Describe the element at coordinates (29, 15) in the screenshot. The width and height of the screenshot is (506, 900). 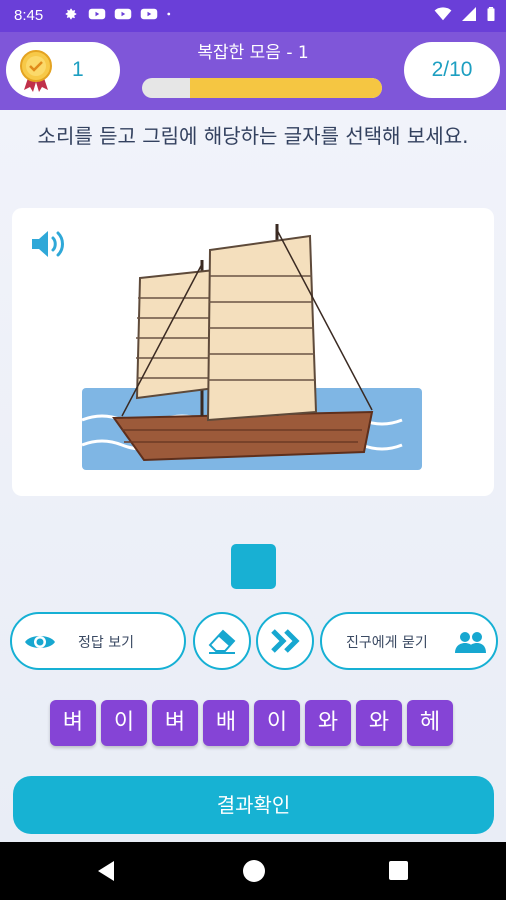
I see `status-time: 8:45` at that location.